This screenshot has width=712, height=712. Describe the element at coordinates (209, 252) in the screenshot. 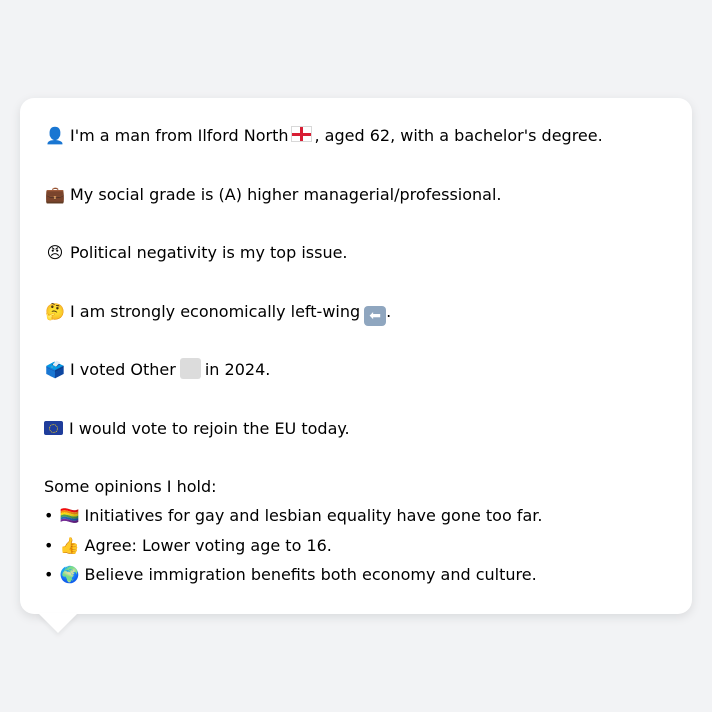

I see `bio-issue-text: Political negativity is my top issue.` at that location.